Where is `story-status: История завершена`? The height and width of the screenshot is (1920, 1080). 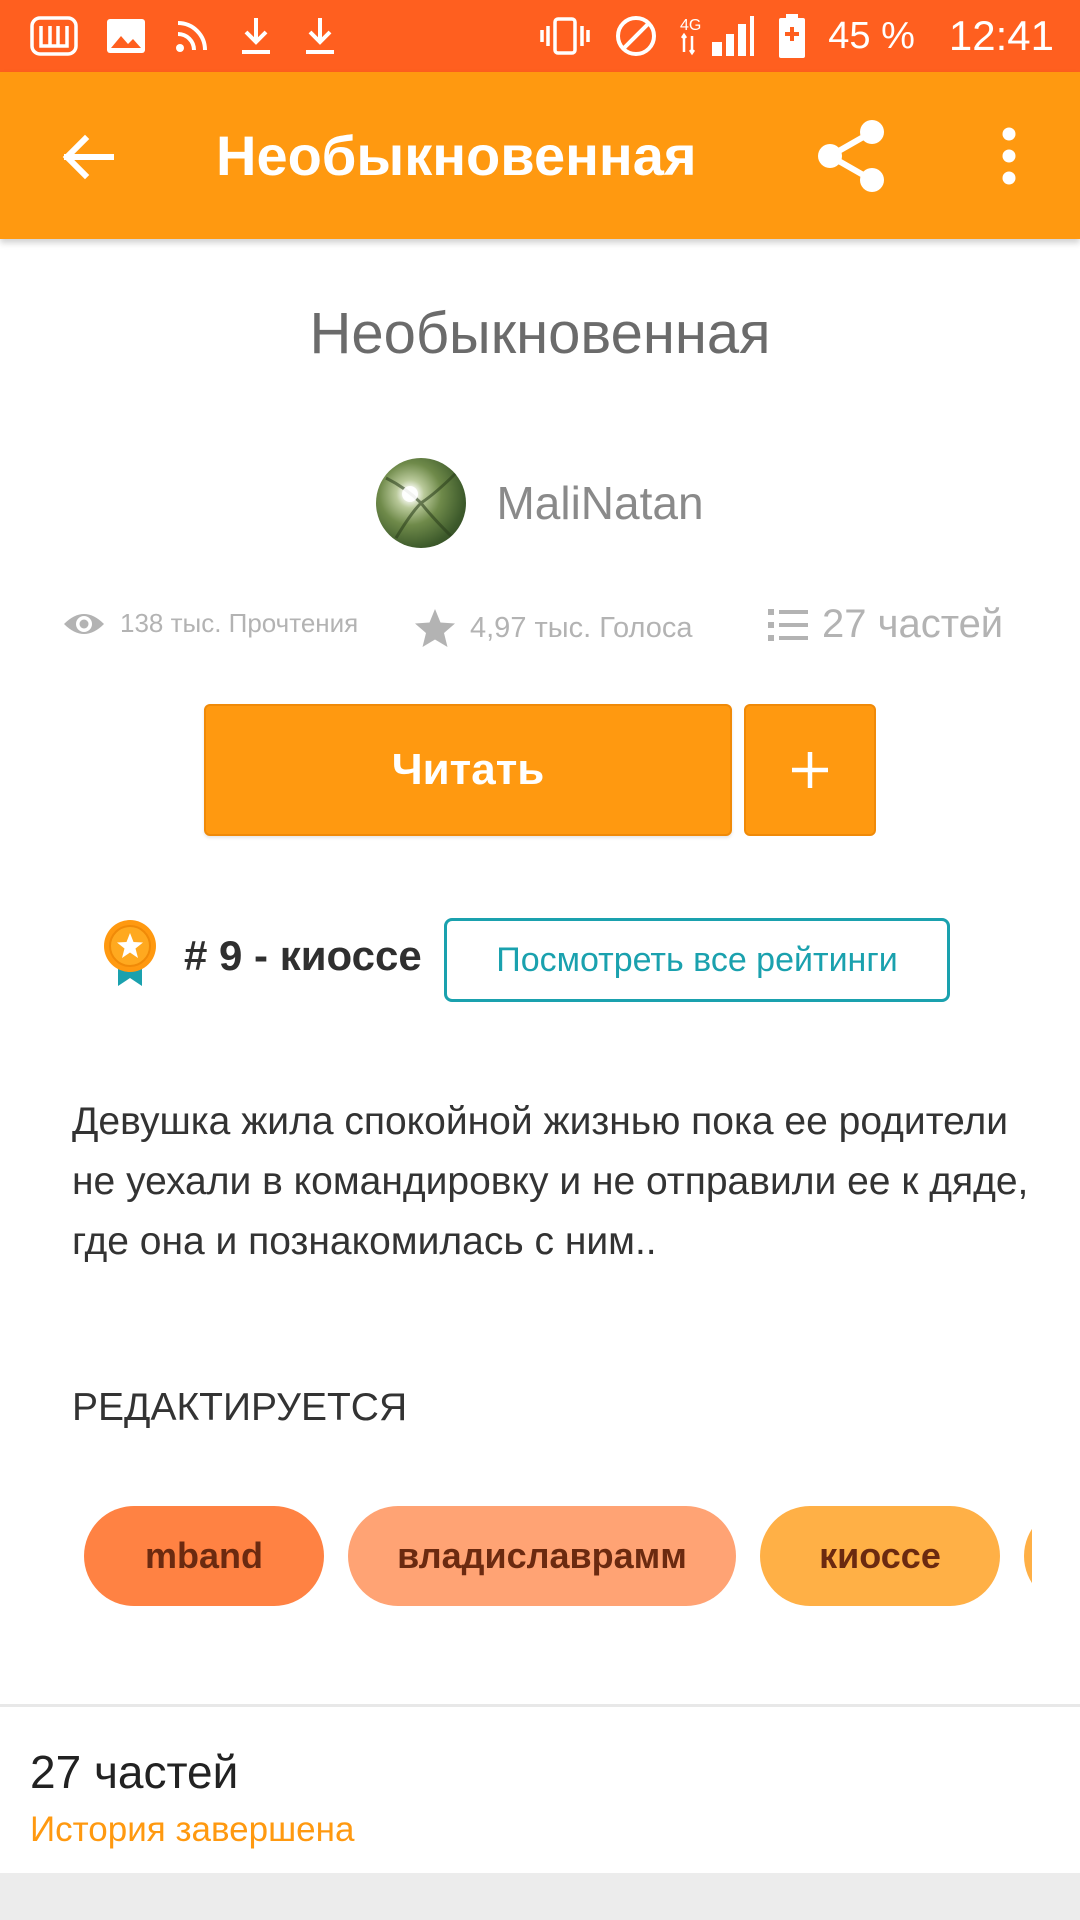
story-status: История завершена is located at coordinates (192, 1829).